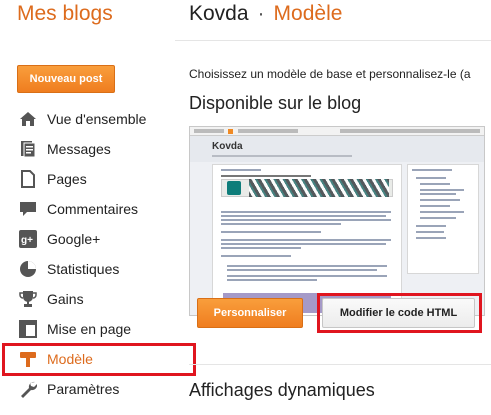 The height and width of the screenshot is (415, 491). What do you see at coordinates (99, 359) in the screenshot?
I see `active-item-highlight` at bounding box center [99, 359].